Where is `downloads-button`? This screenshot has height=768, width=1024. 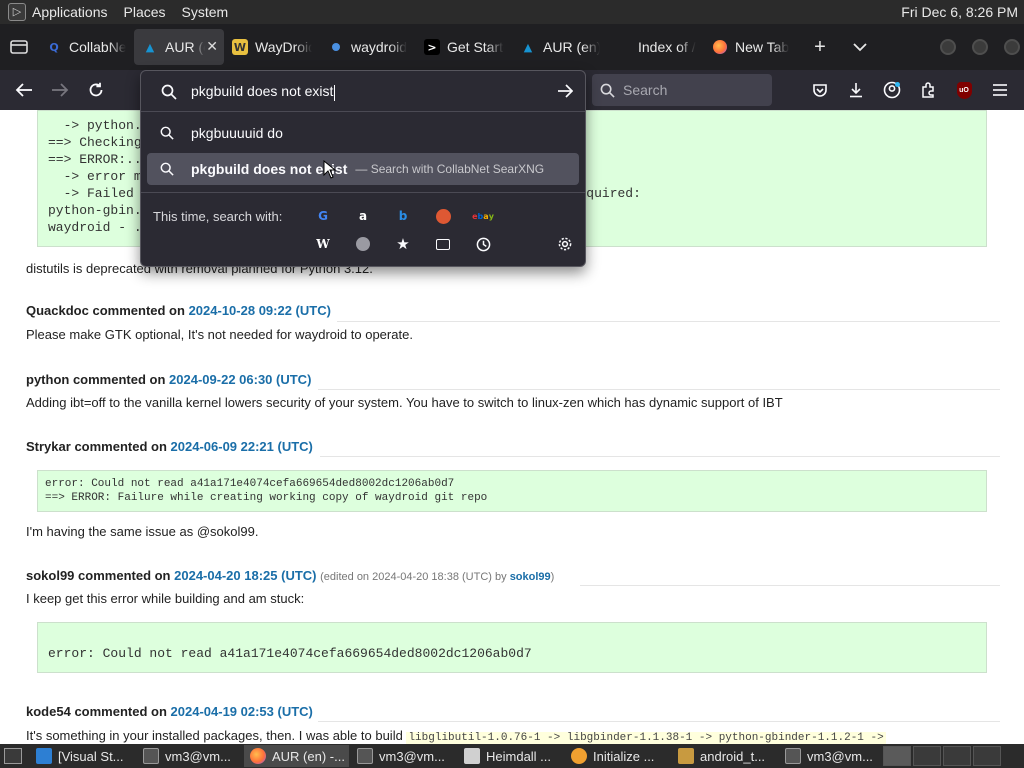 downloads-button is located at coordinates (856, 90).